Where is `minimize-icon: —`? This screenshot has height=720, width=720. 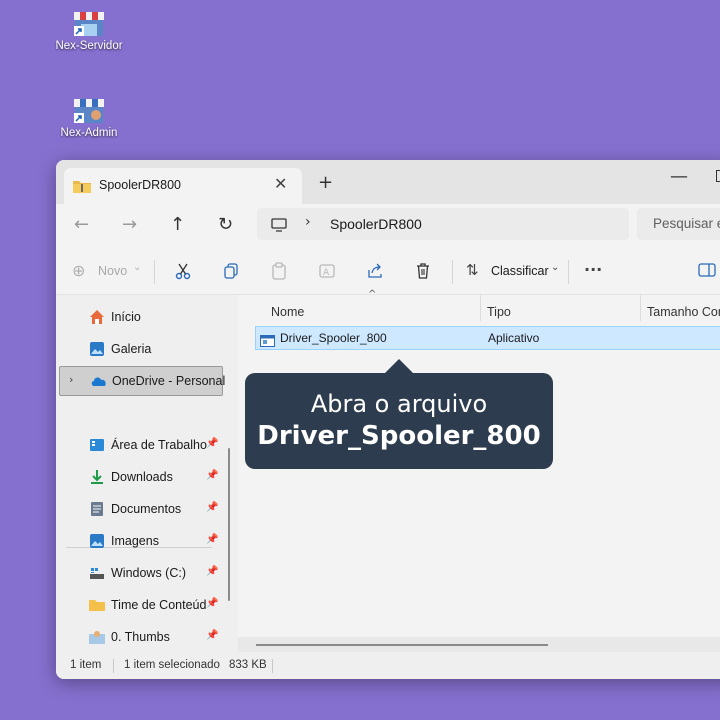
minimize-icon: — is located at coordinates (679, 176).